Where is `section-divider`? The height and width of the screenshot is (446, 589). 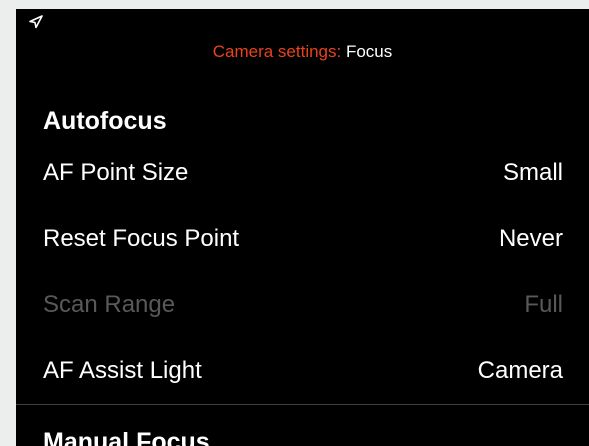 section-divider is located at coordinates (302, 404).